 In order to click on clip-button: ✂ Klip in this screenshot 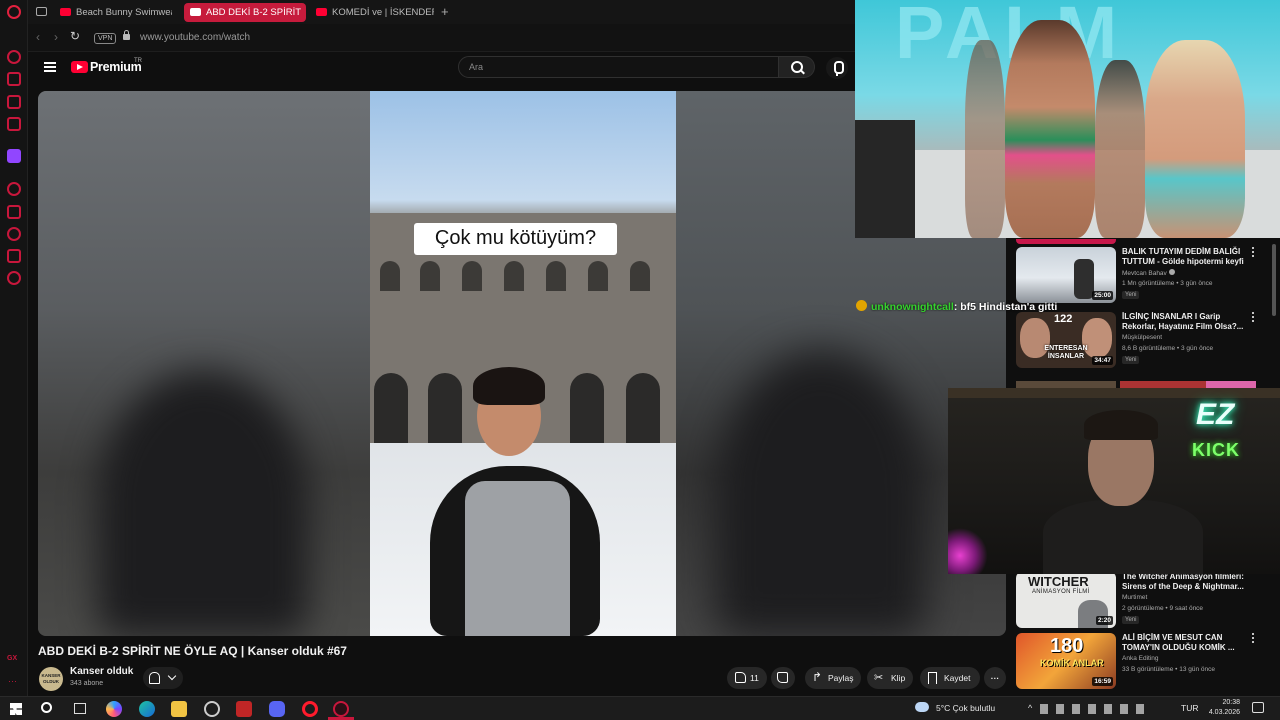, I will do `click(890, 678)`.